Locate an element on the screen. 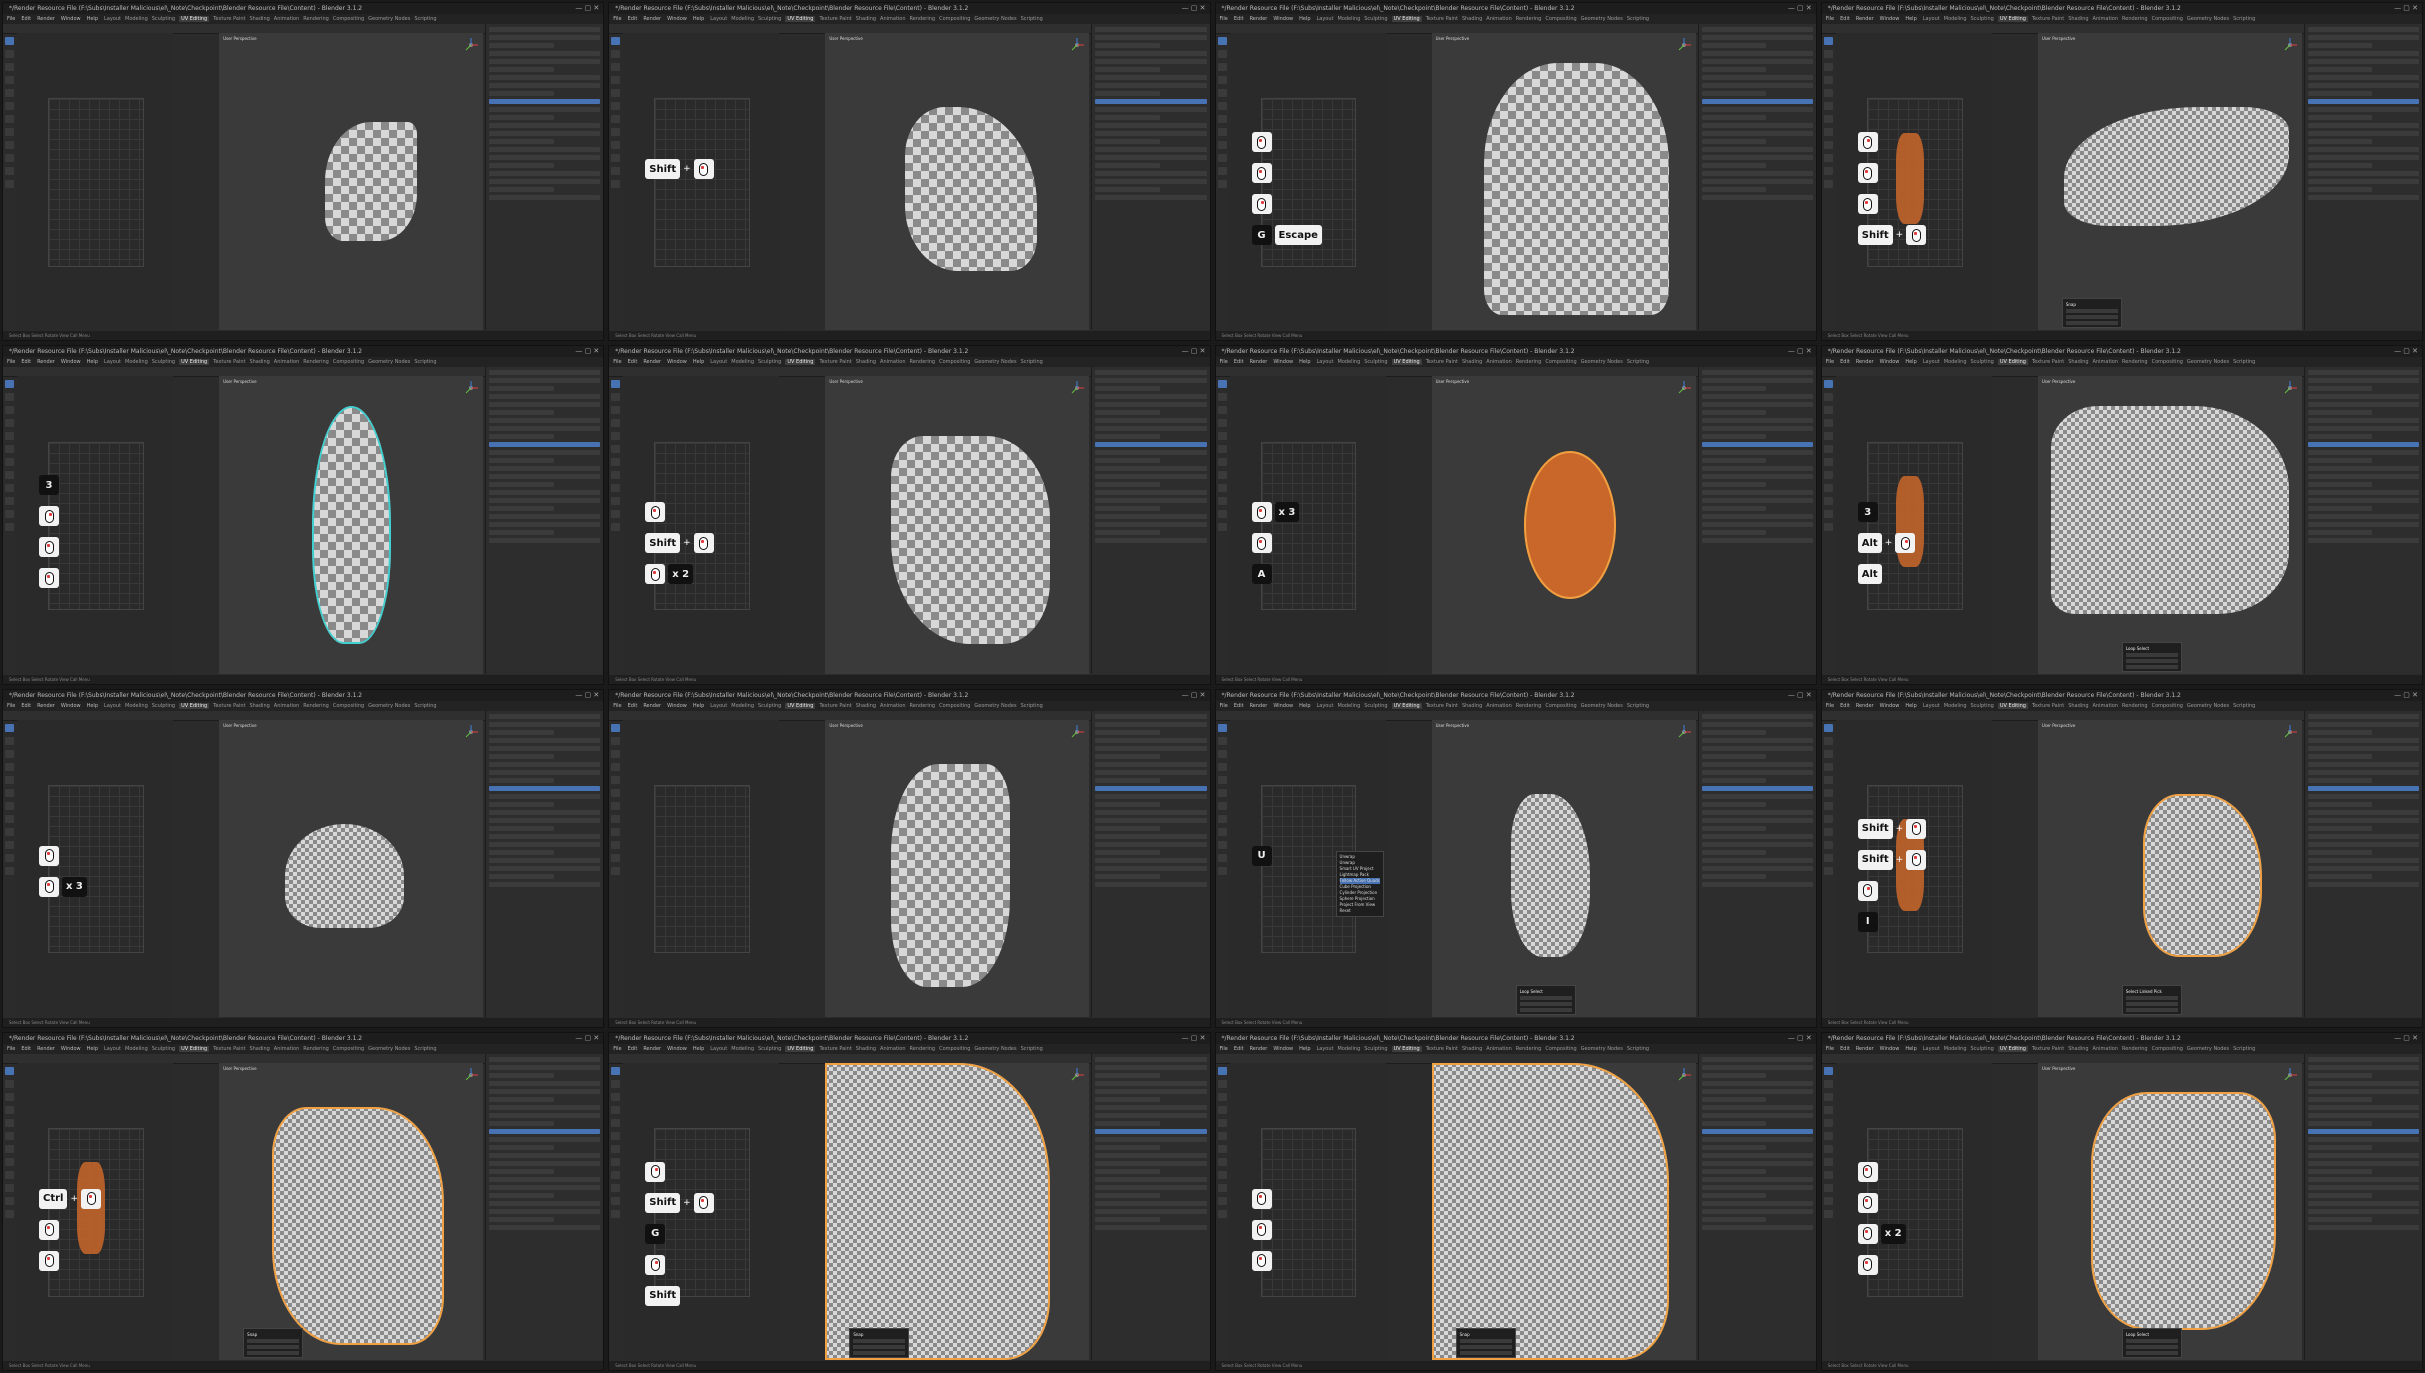 The width and height of the screenshot is (2425, 1373). workspace-tab-rendering: Rendering is located at coordinates (316, 706).